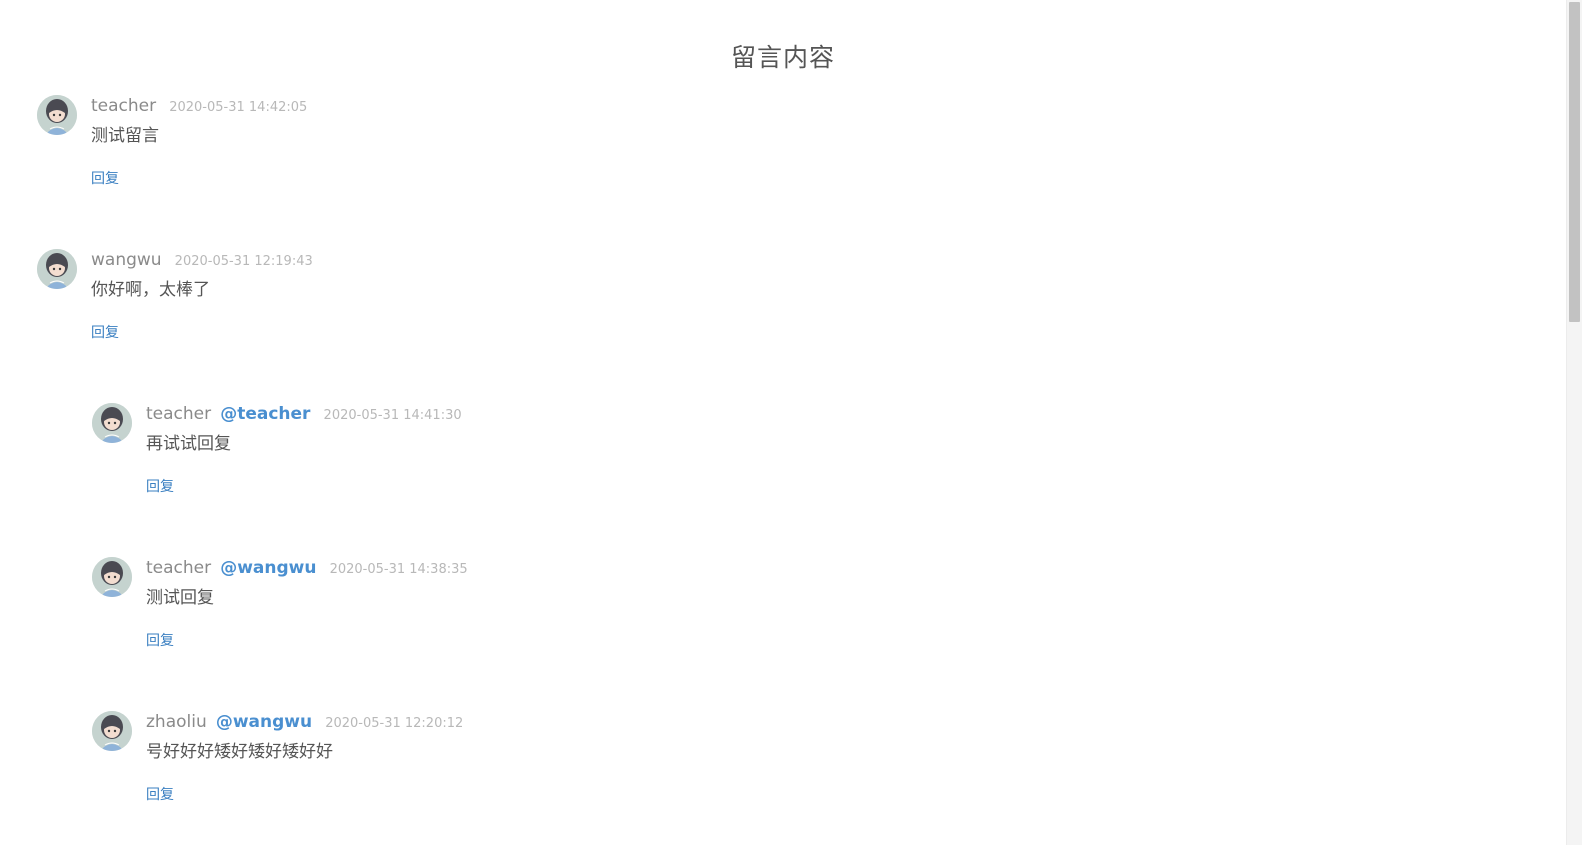 The height and width of the screenshot is (845, 1582). Describe the element at coordinates (265, 414) in the screenshot. I see `mention-link: @teacher` at that location.